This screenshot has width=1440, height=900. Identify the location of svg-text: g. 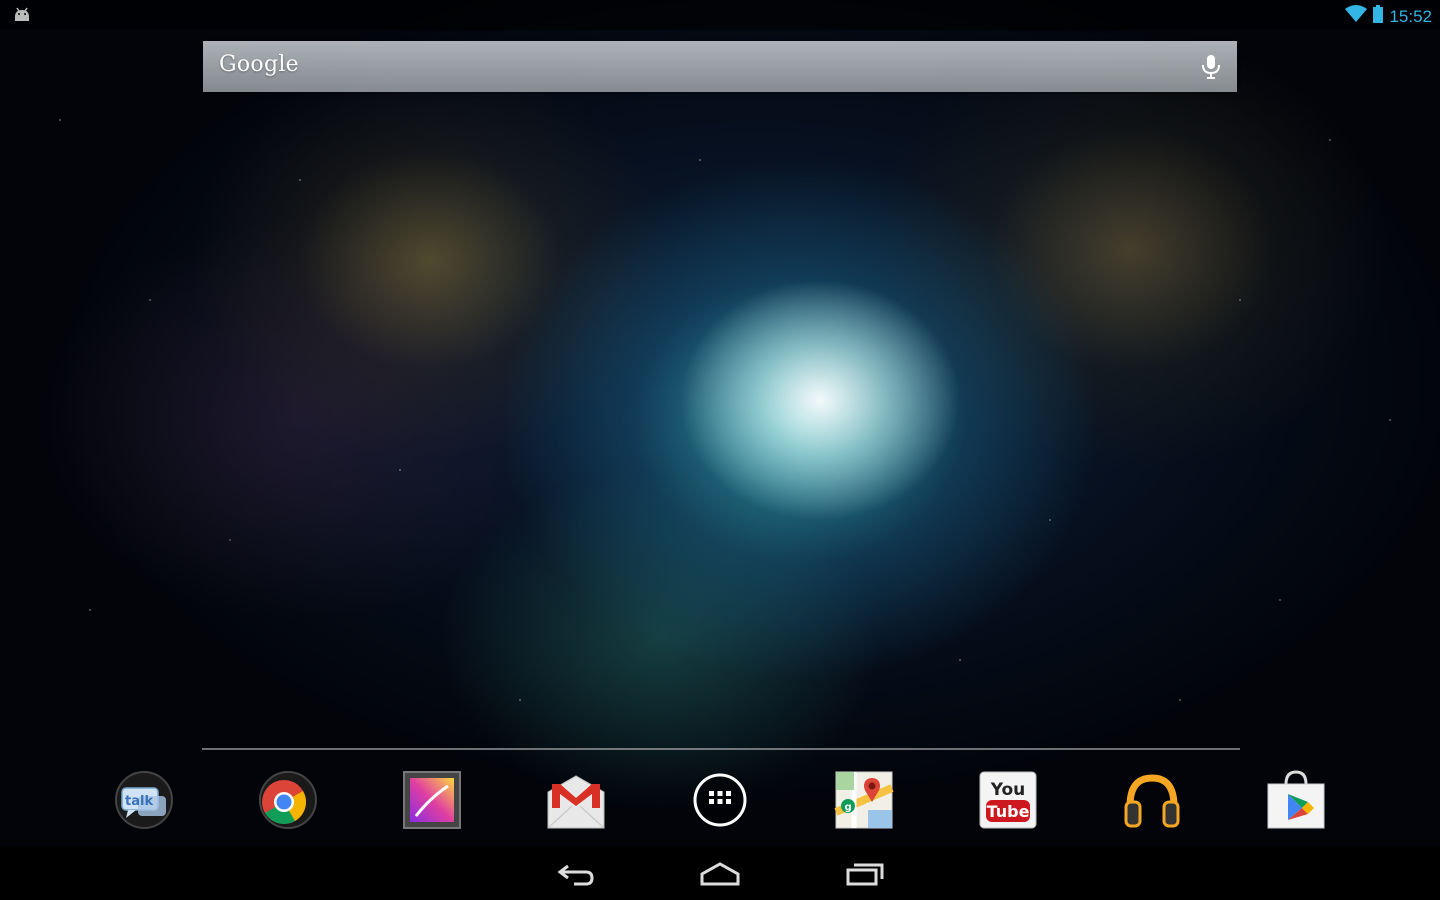
(848, 807).